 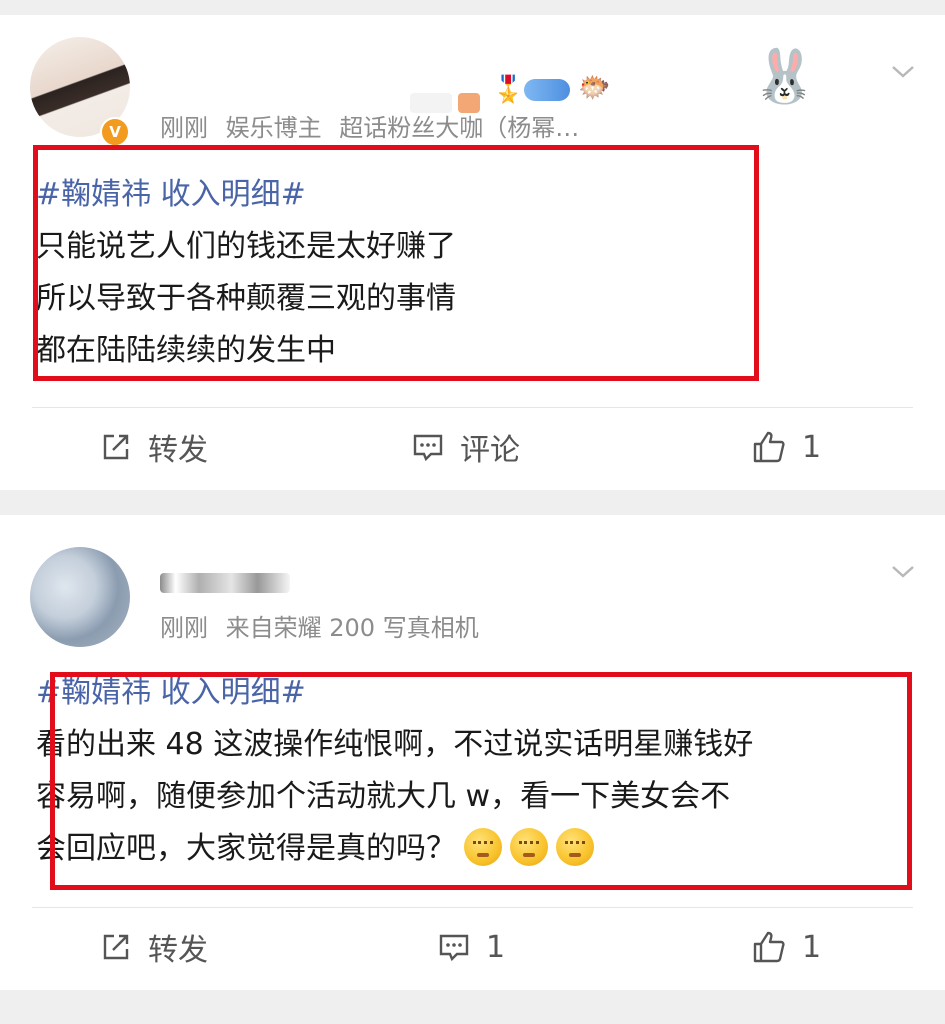 I want to click on avatar, so click(x=80, y=597).